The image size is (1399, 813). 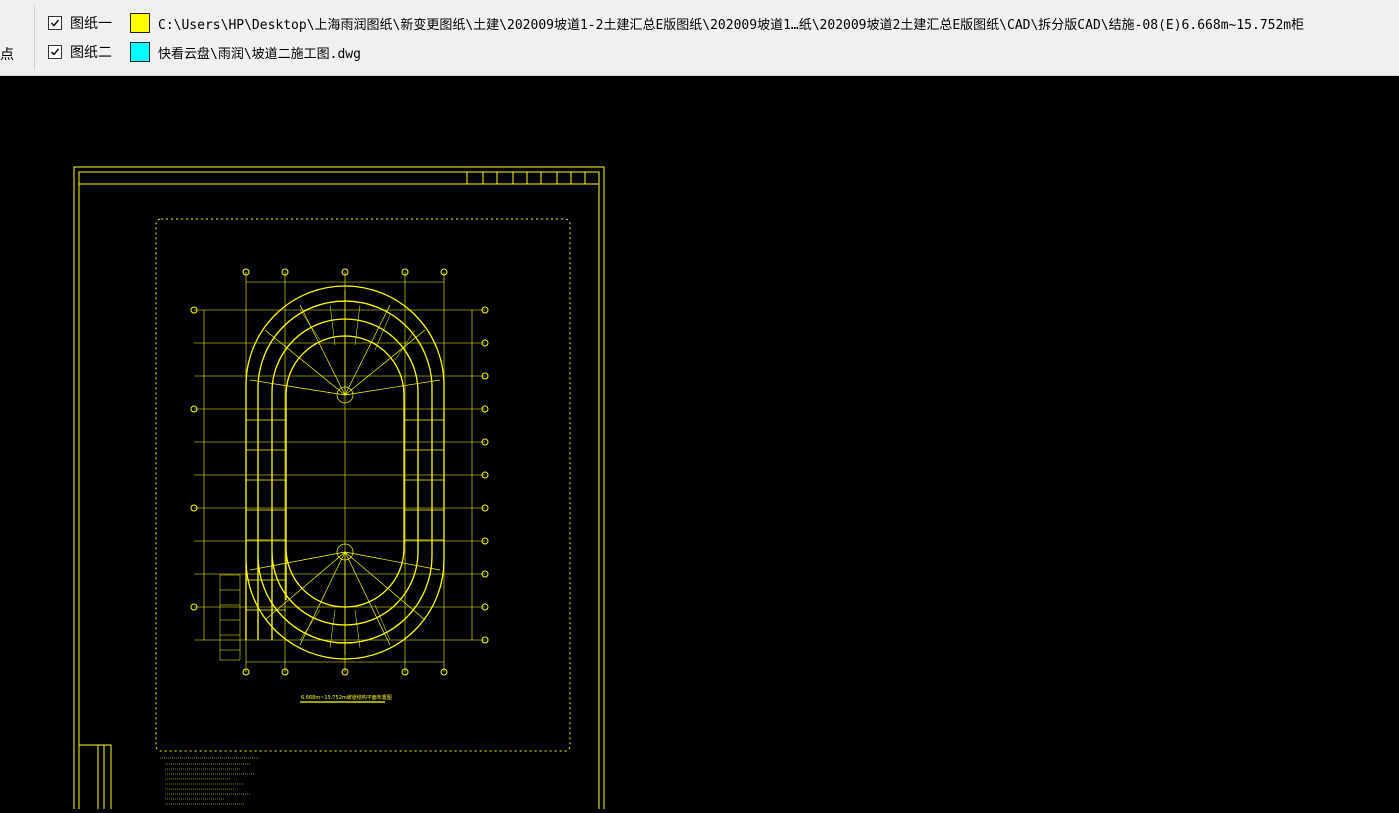 What do you see at coordinates (345, 347) in the screenshot?
I see `top-radial-beams` at bounding box center [345, 347].